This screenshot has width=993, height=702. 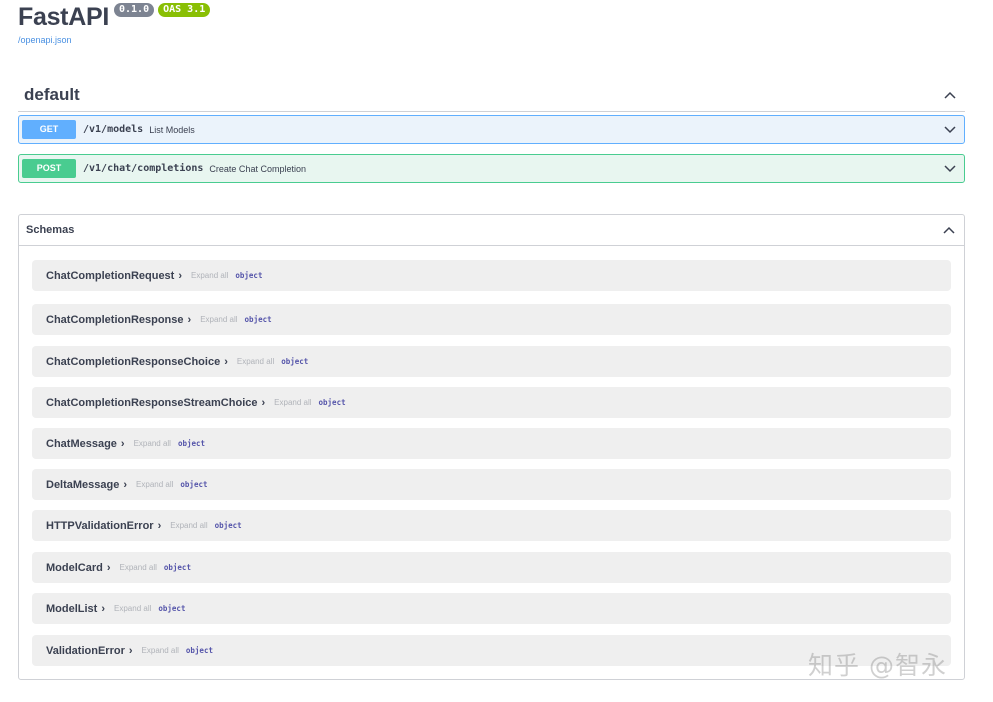 I want to click on model-name: ModelList, so click(x=71, y=609).